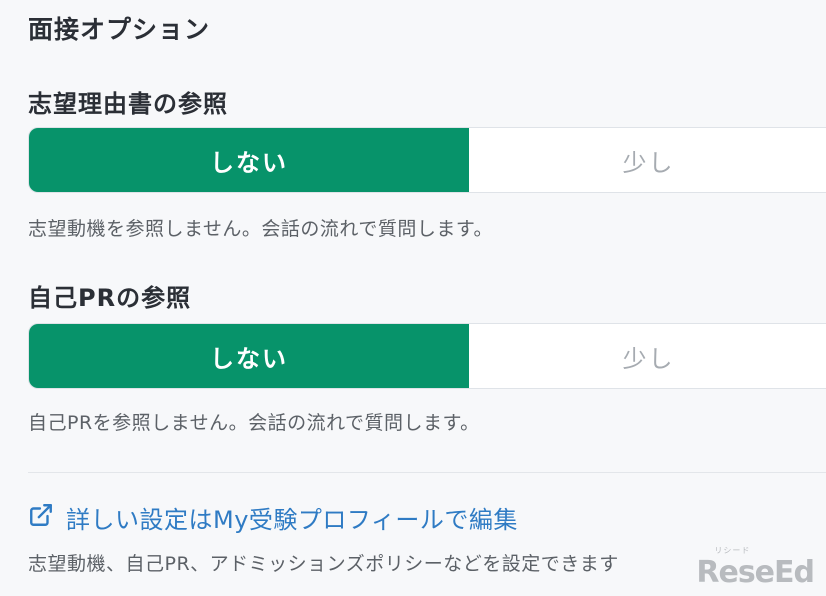  What do you see at coordinates (260, 229) in the screenshot?
I see `motivation-hint: 志望動機を参照しません。会話の流れで質問します。` at bounding box center [260, 229].